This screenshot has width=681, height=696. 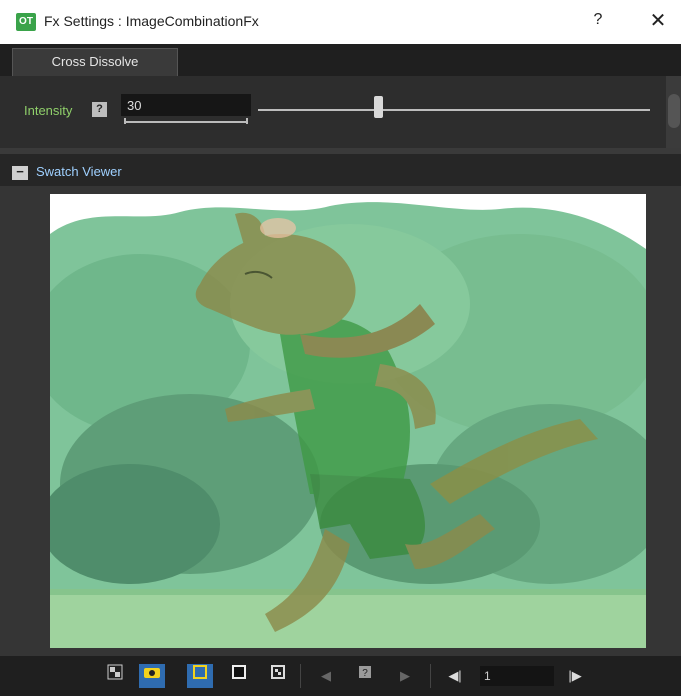 What do you see at coordinates (340, 676) in the screenshot?
I see `viewer-toolbar: ◀ ? ▶ ◀| |▶` at bounding box center [340, 676].